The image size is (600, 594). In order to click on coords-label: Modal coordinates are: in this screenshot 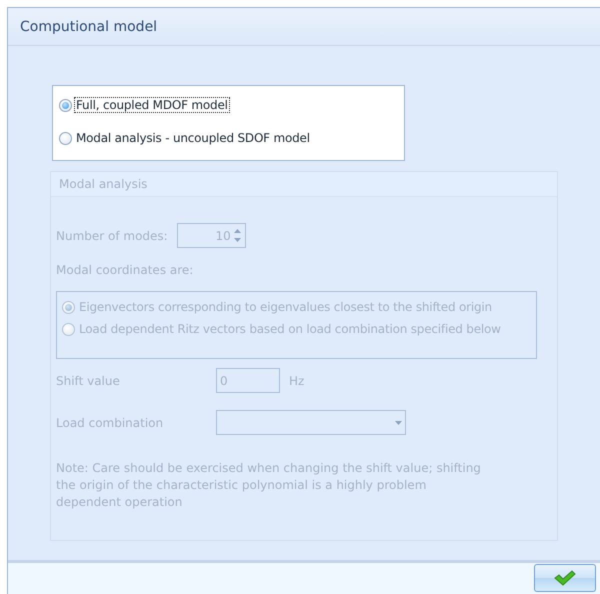, I will do `click(125, 270)`.